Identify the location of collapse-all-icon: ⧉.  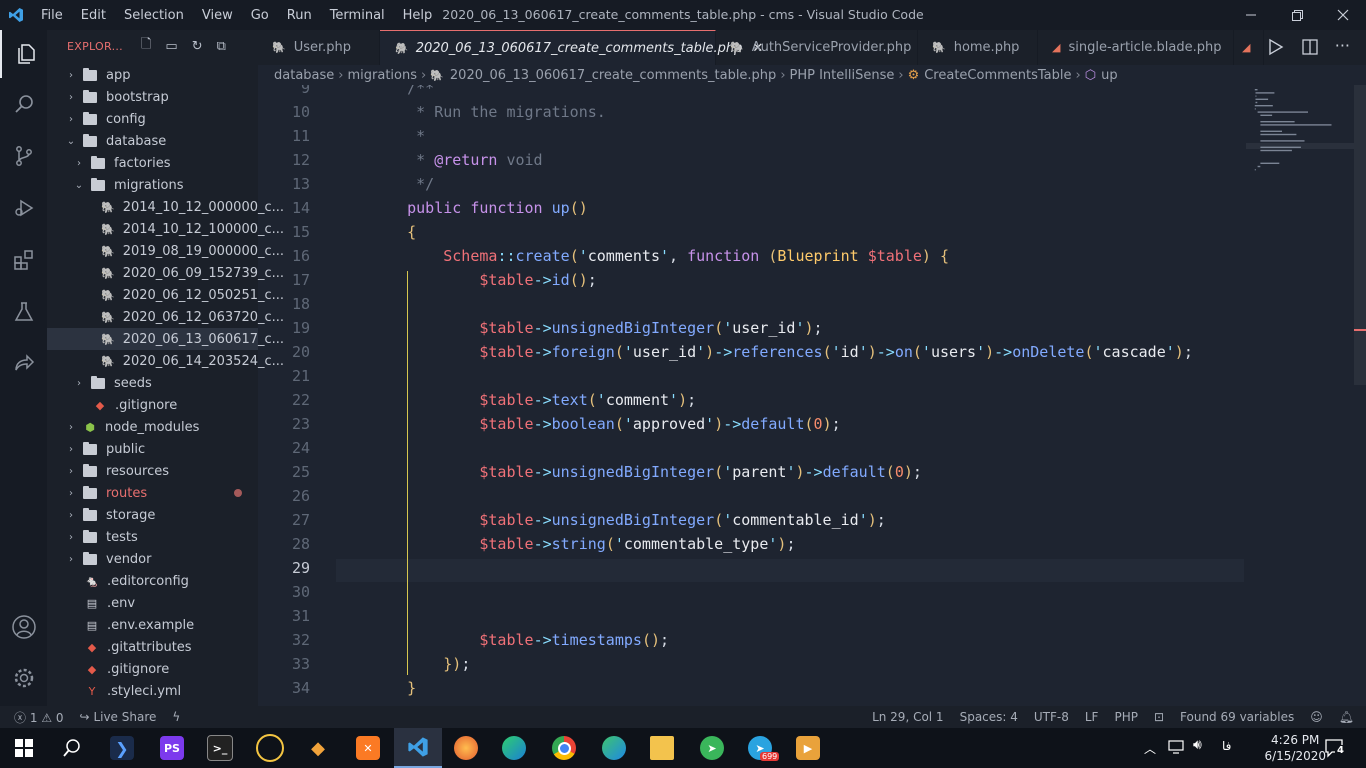
(221, 46).